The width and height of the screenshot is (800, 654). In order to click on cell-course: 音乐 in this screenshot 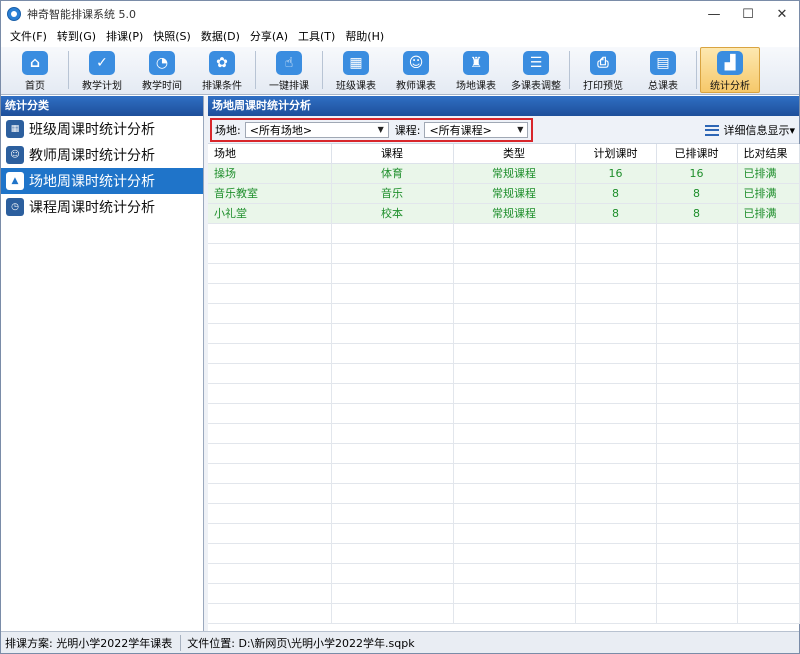, I will do `click(392, 193)`.